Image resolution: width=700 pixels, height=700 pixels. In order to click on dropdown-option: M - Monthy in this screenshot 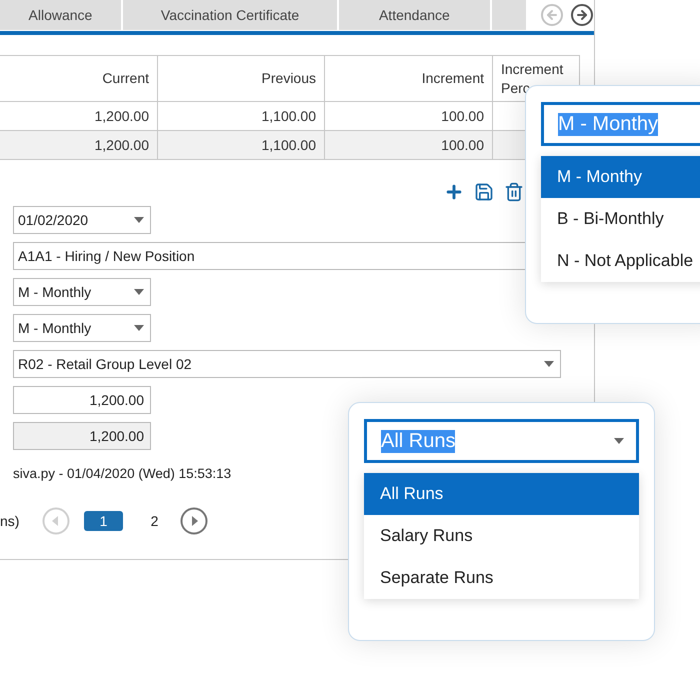, I will do `click(620, 177)`.